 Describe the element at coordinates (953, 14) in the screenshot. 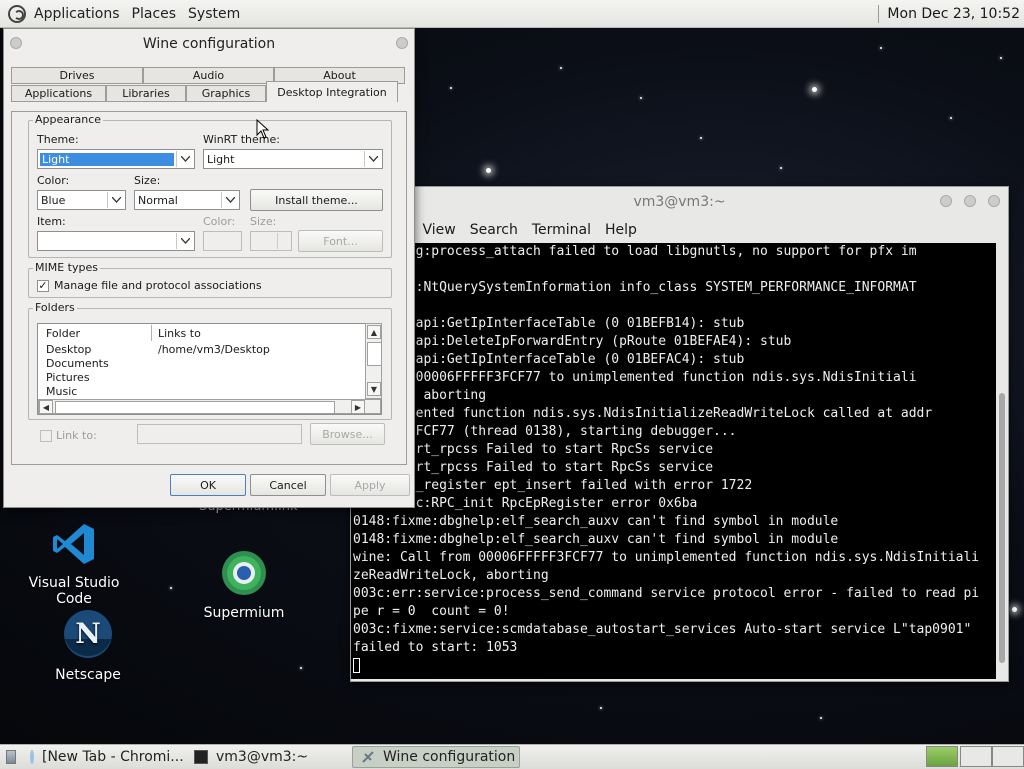

I see `clock: Mon Dec 23, 10:52` at that location.